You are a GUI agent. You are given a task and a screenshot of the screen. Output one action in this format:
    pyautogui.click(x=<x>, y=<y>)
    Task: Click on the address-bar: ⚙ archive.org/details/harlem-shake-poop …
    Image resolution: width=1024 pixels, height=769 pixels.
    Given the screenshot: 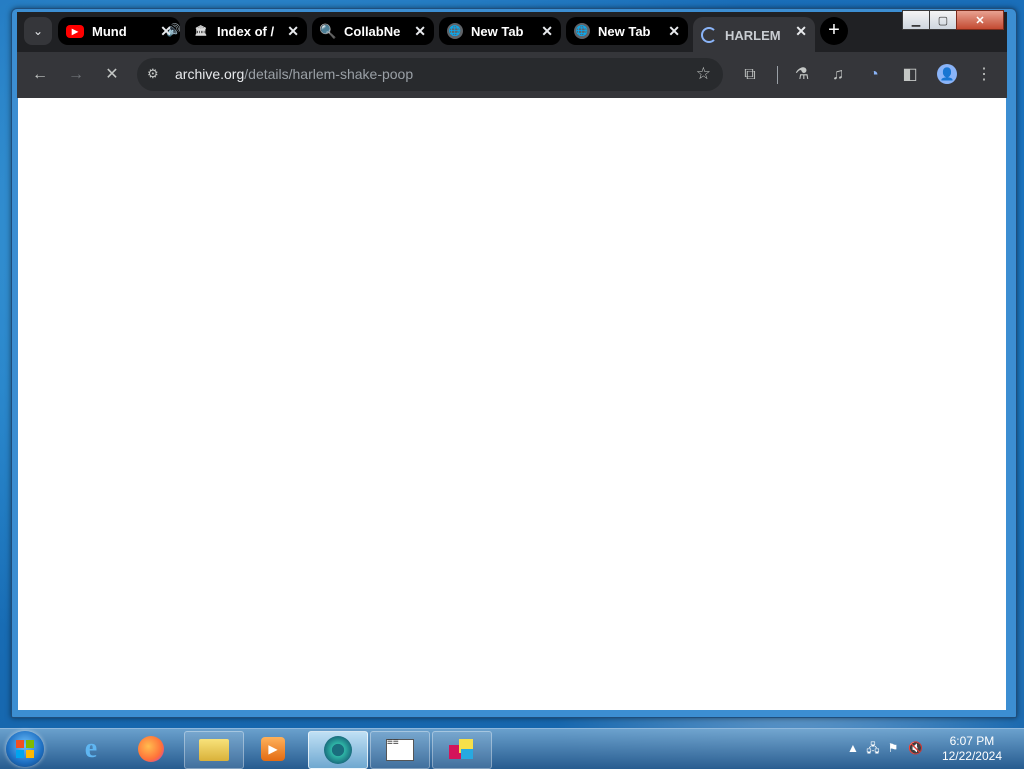 What is the action you would take?
    pyautogui.click(x=430, y=74)
    